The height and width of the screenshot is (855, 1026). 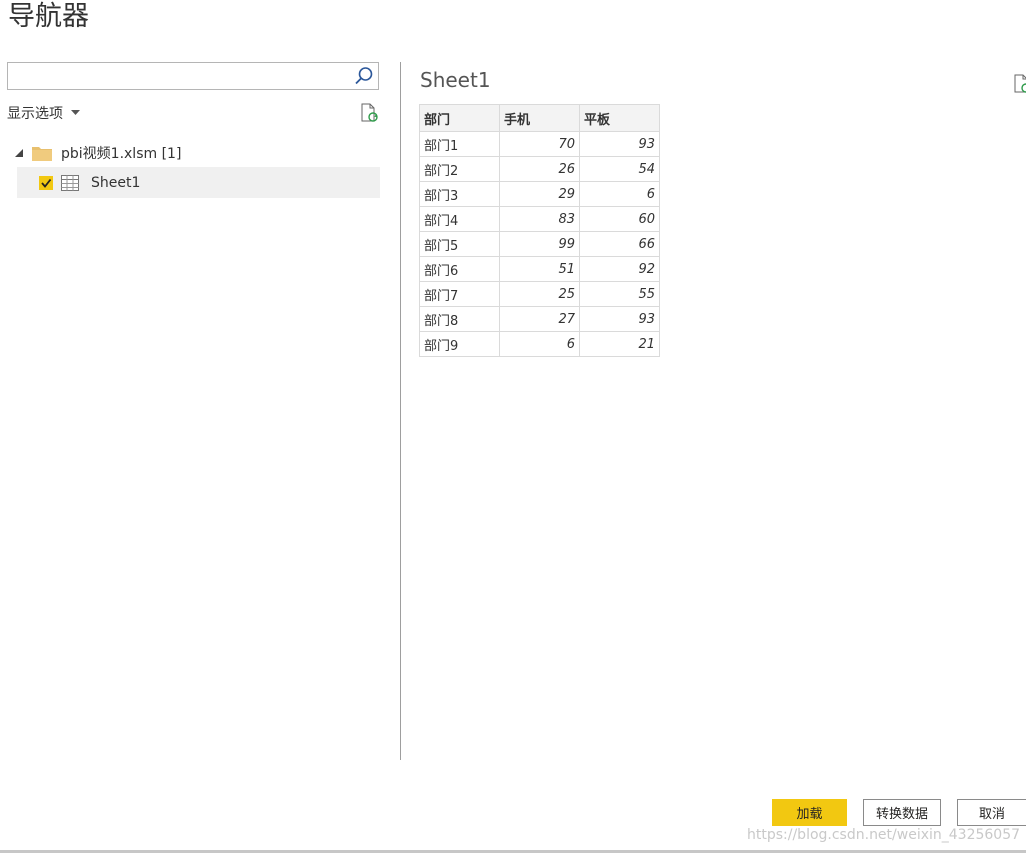 I want to click on caret-down-icon, so click(x=75, y=112).